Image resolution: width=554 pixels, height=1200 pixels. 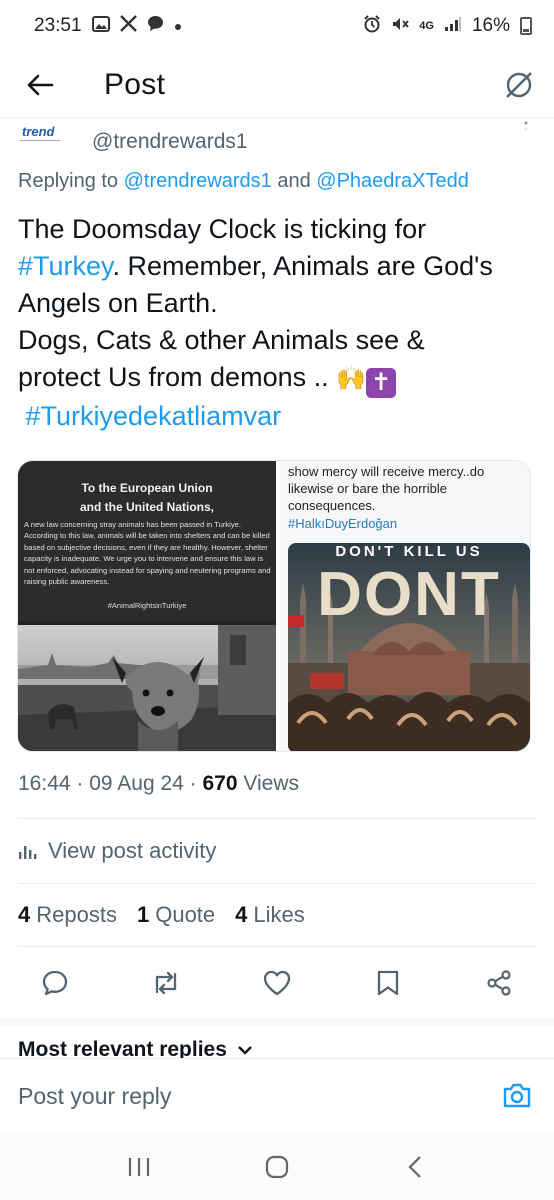 What do you see at coordinates (178, 26) in the screenshot?
I see `dot-icon` at bounding box center [178, 26].